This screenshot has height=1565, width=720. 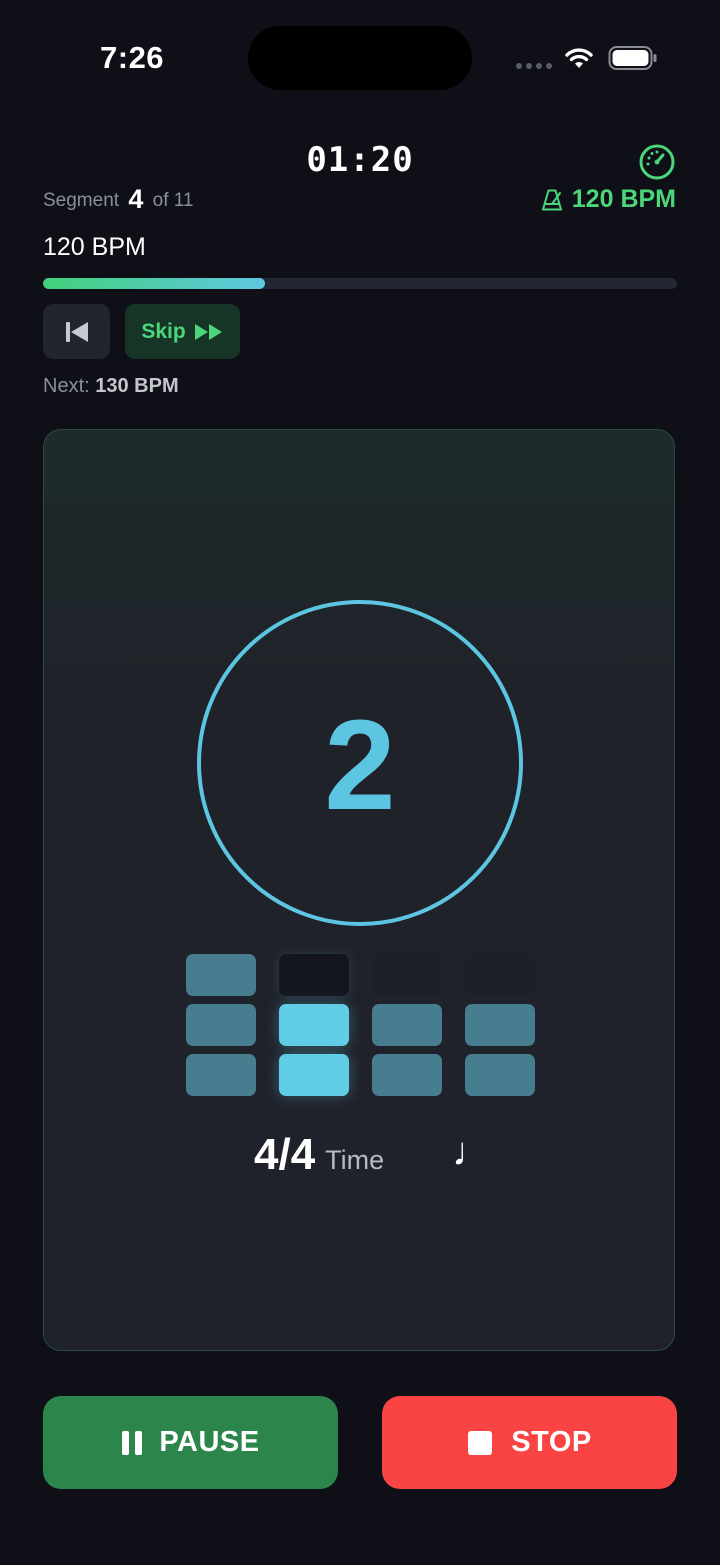 What do you see at coordinates (355, 1160) in the screenshot?
I see `time-signature-label: Time` at bounding box center [355, 1160].